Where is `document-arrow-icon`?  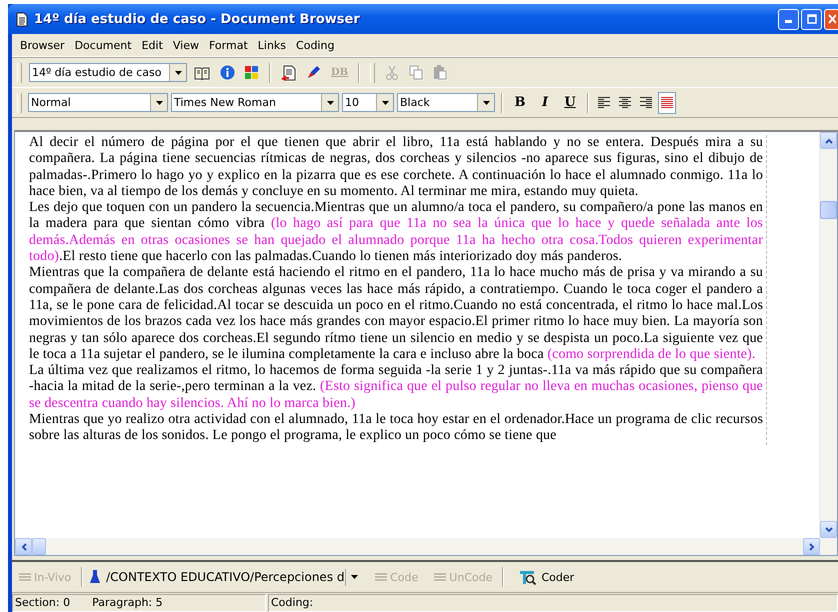 document-arrow-icon is located at coordinates (288, 72).